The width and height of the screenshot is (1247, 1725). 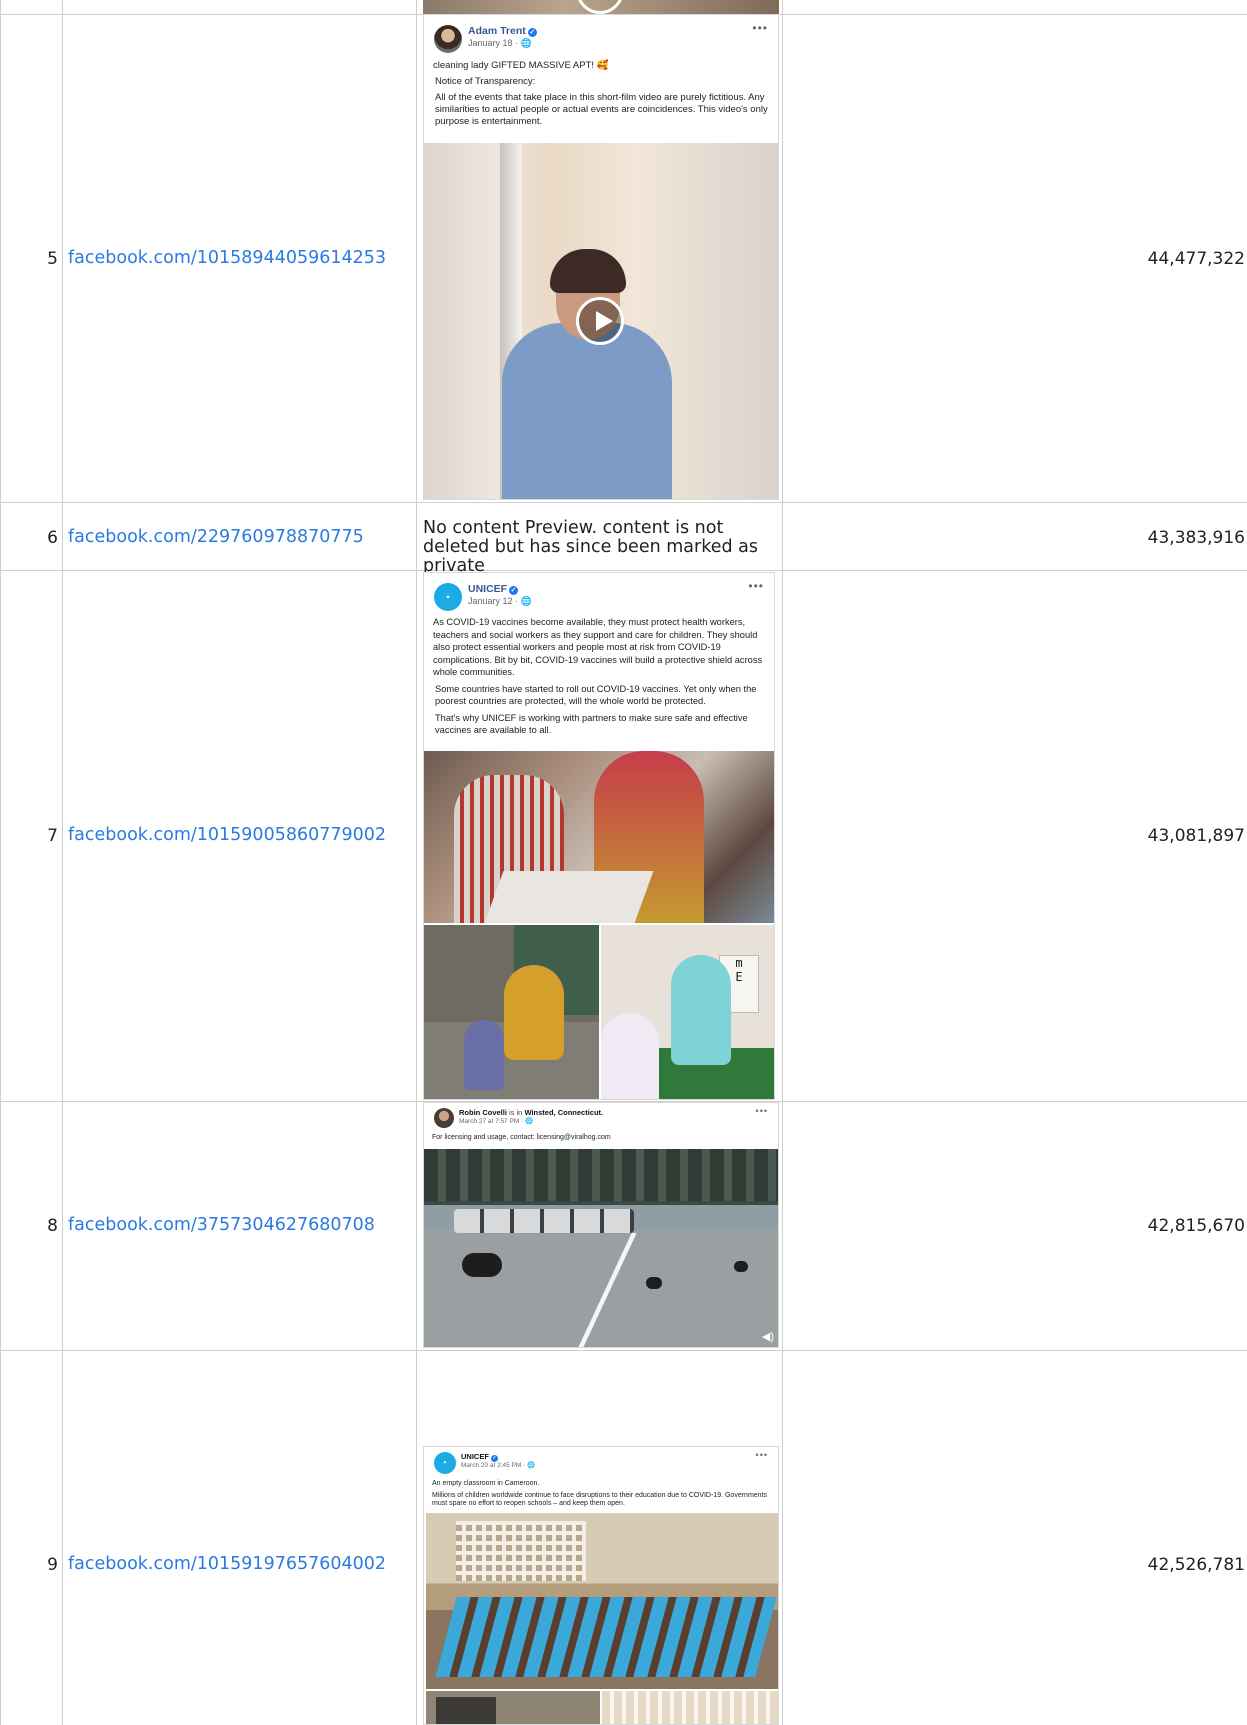 What do you see at coordinates (601, 1175) in the screenshot?
I see `trees` at bounding box center [601, 1175].